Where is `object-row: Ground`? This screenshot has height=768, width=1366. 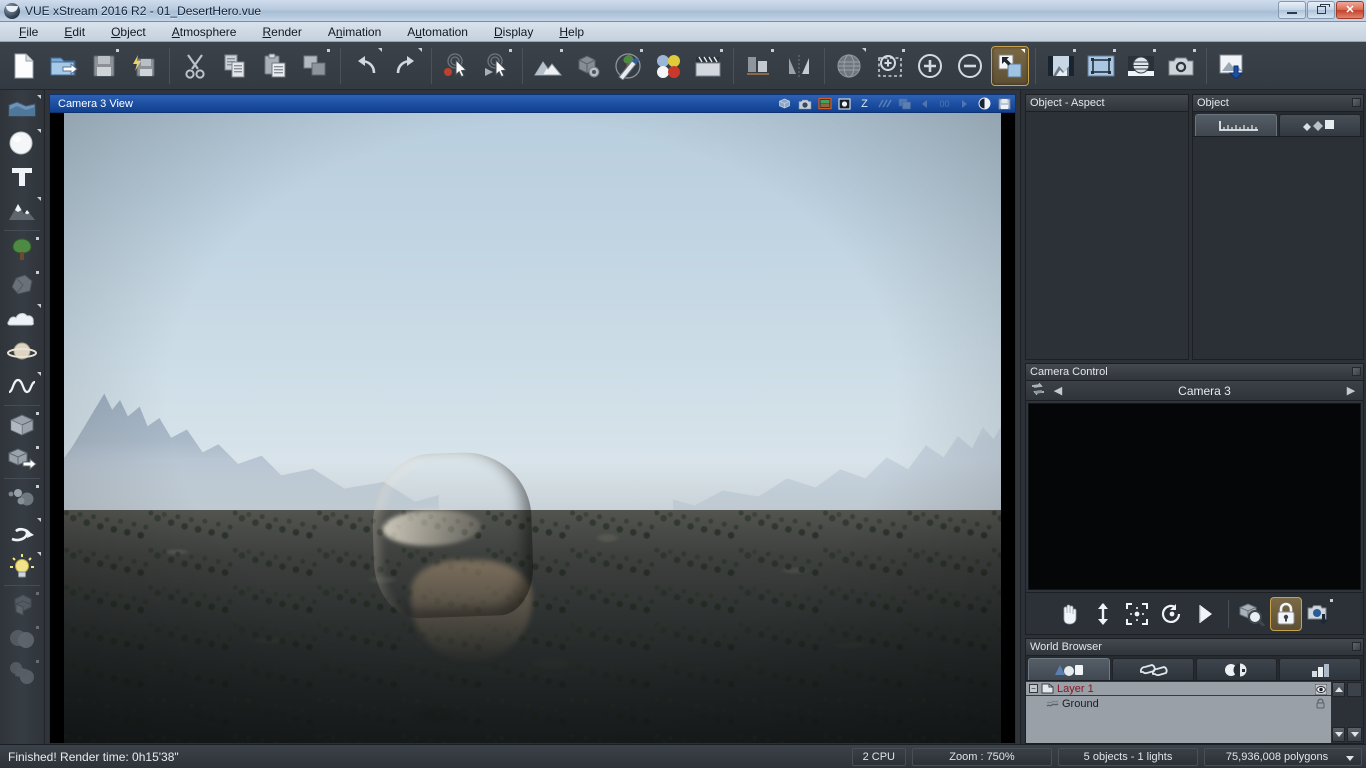
object-row: Ground is located at coordinates (1178, 703).